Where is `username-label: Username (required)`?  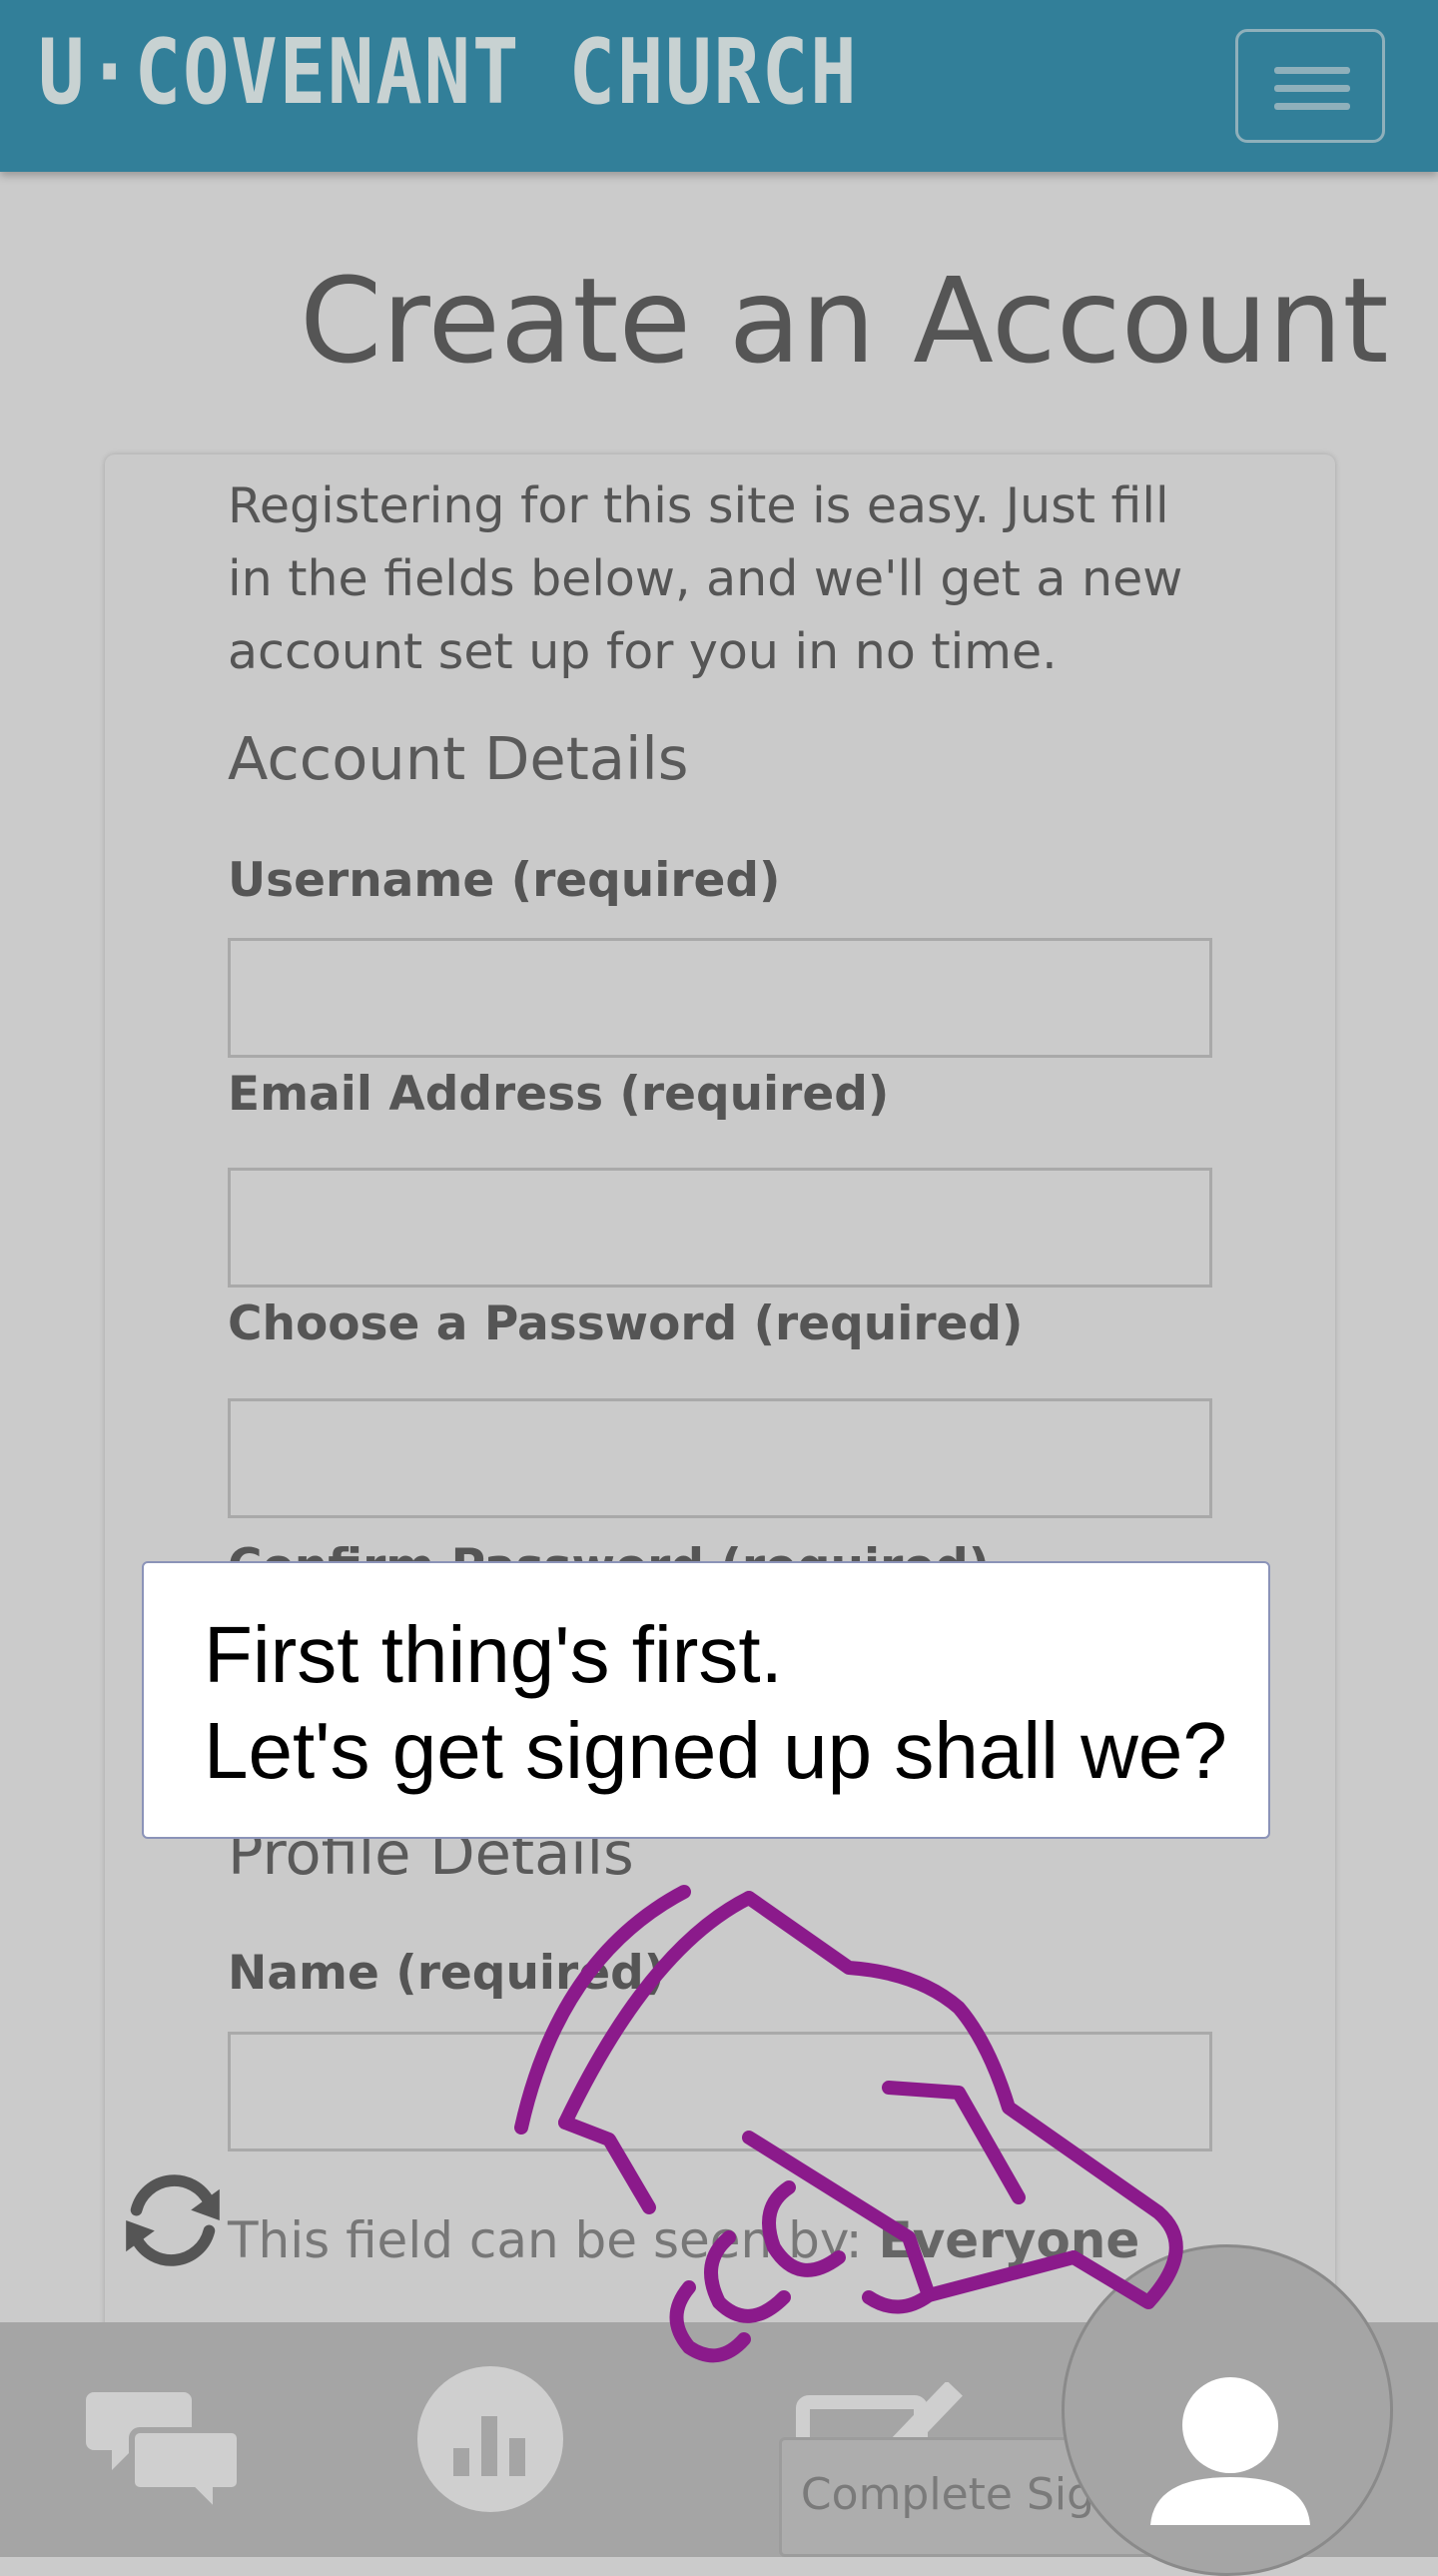 username-label: Username (required) is located at coordinates (504, 881).